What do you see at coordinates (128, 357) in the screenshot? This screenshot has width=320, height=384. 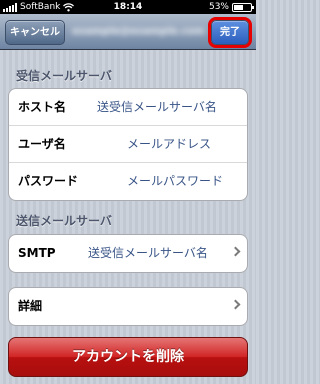 I see `delete-account-button: アカウントを削除` at bounding box center [128, 357].